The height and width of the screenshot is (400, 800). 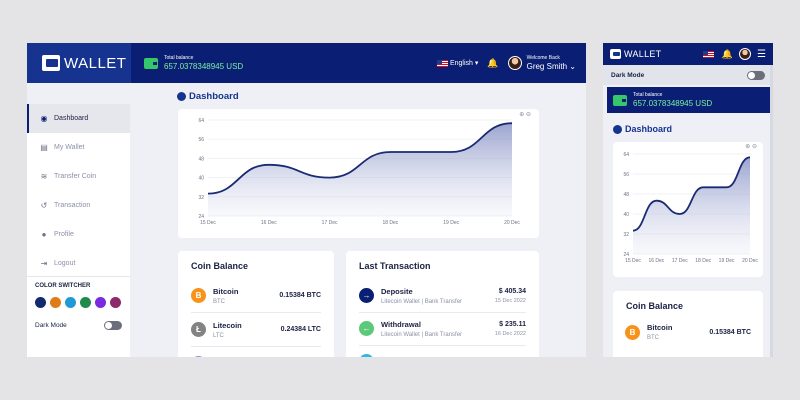 I want to click on sidebar-item-label: Logout, so click(x=65, y=263).